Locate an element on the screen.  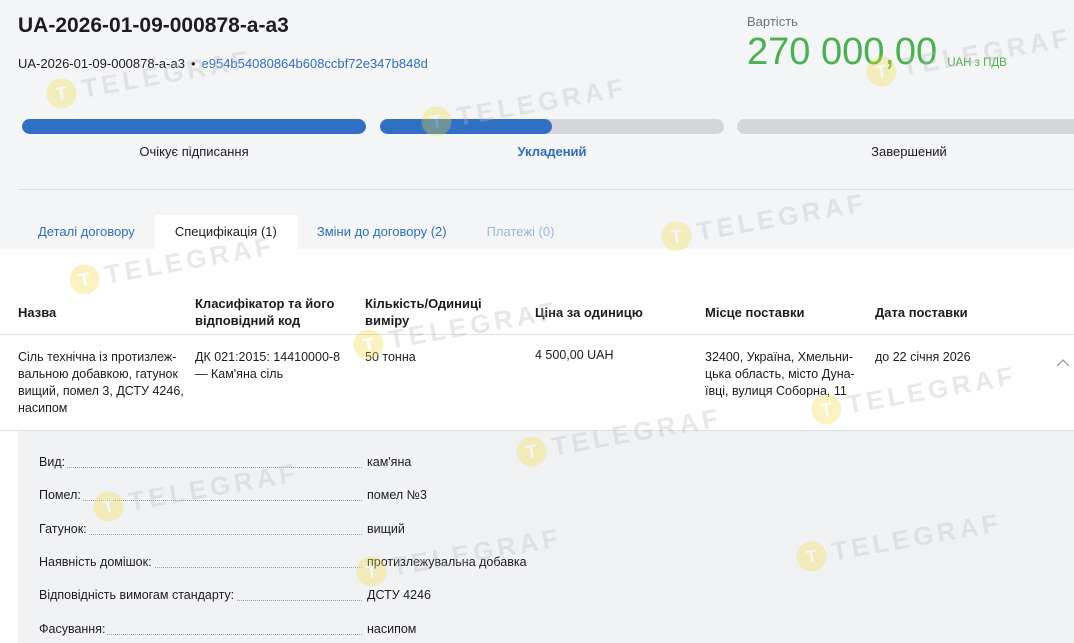
step-label: Укладений is located at coordinates (552, 151).